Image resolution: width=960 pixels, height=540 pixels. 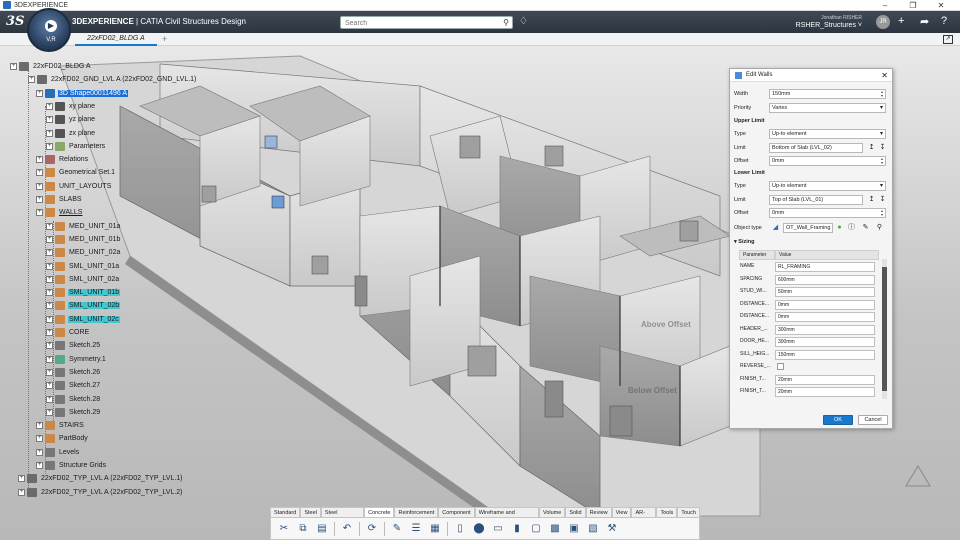 I want to click on paste-icon: ▤, so click(x=322, y=529).